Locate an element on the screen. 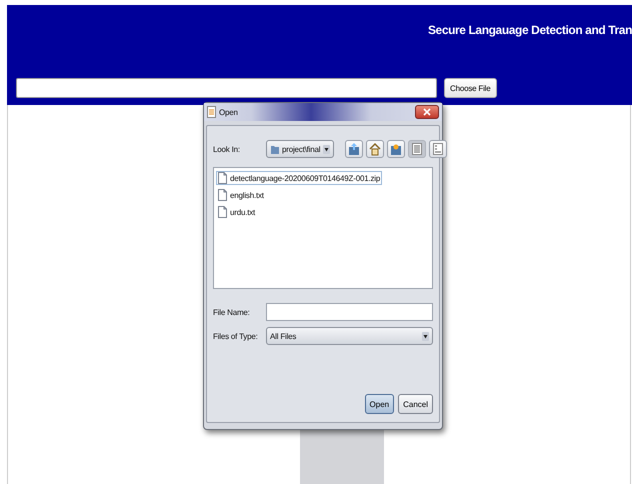 The image size is (632, 484). list-view-button is located at coordinates (417, 149).